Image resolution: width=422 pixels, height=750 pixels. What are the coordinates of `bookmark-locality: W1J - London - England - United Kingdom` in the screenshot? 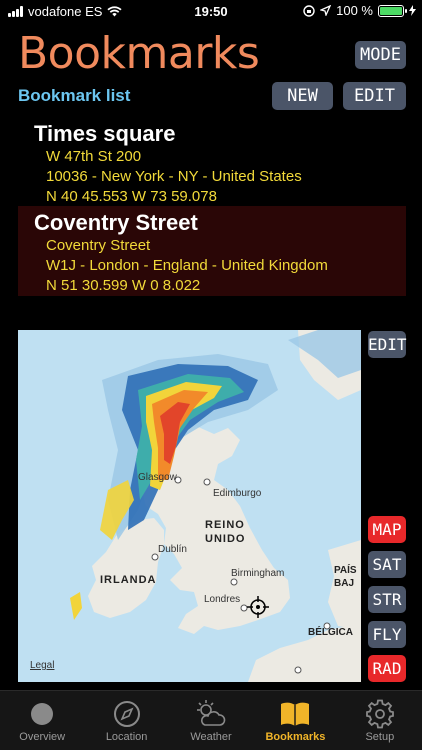 It's located at (187, 265).